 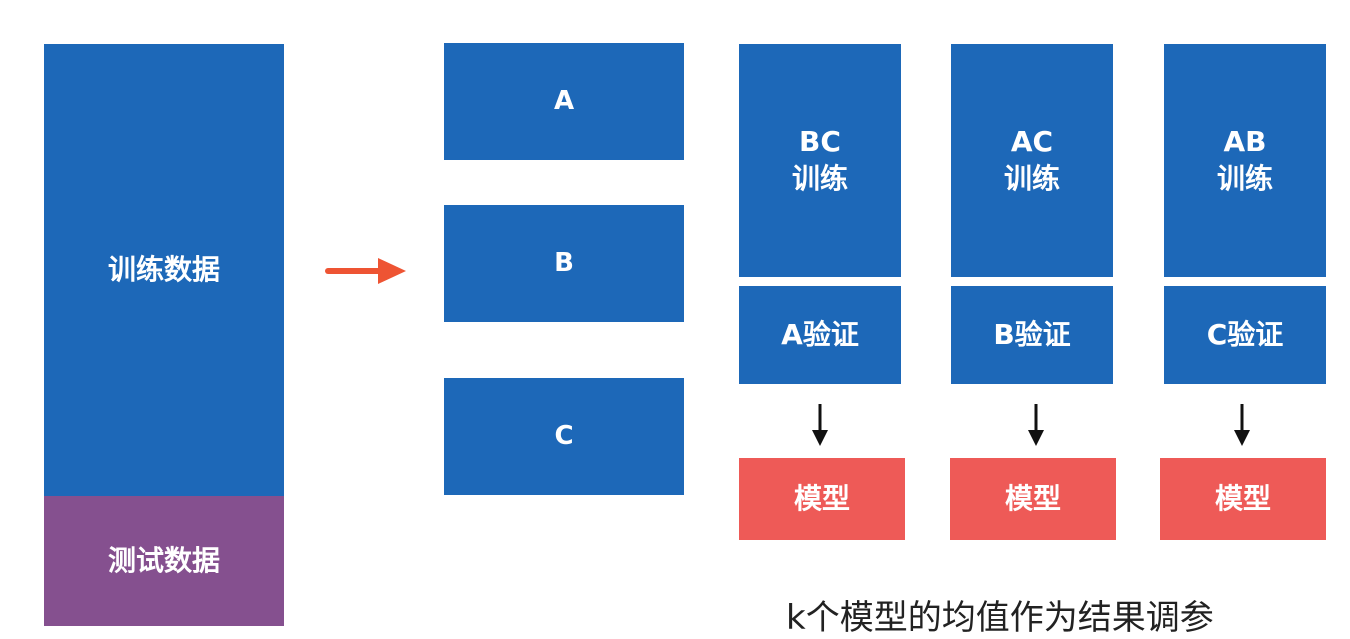 I want to click on caption: k个模型的均值作为结果调参, so click(x=1000, y=618).